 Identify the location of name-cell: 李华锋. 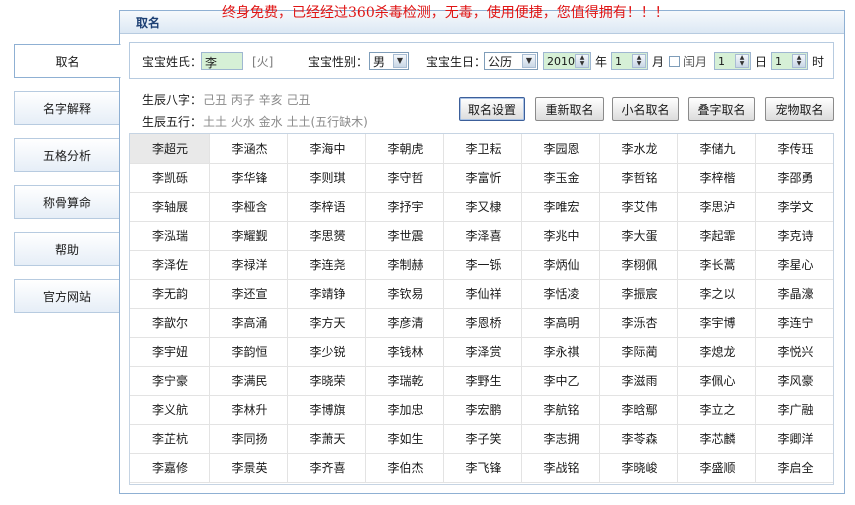
(248, 178).